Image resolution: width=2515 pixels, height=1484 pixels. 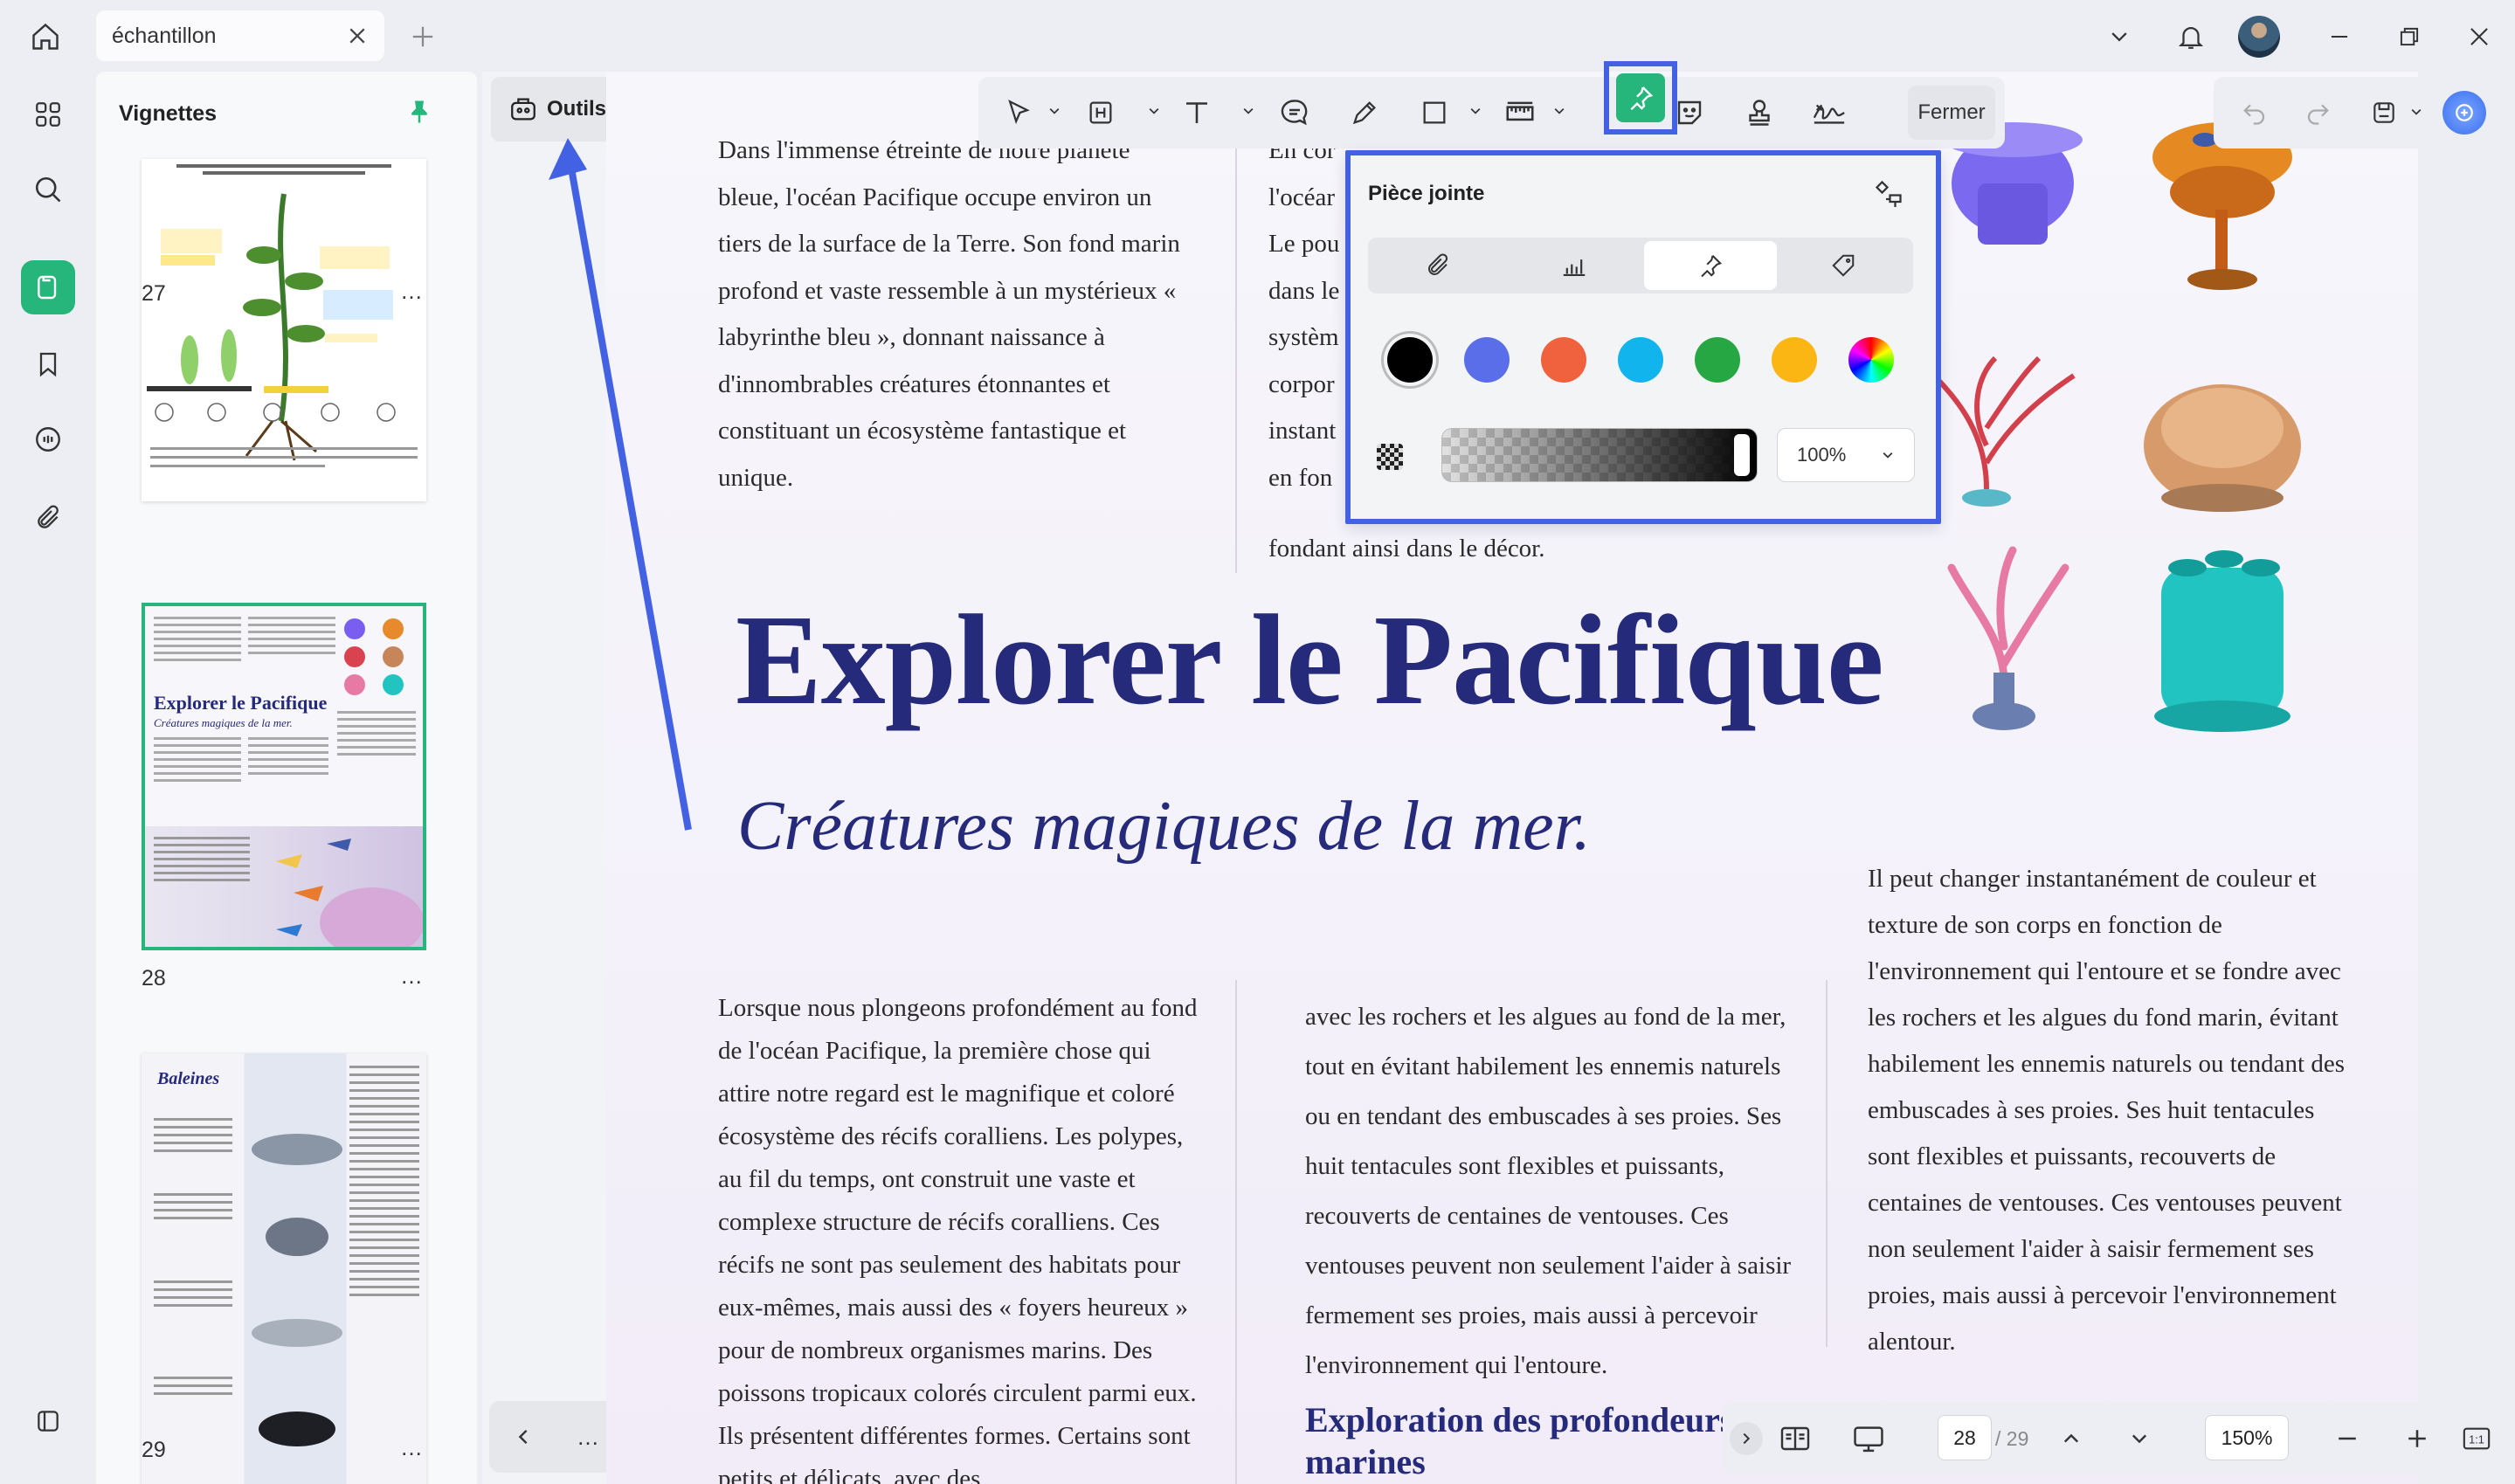 What do you see at coordinates (1410, 360) in the screenshot?
I see `color-swatch-black` at bounding box center [1410, 360].